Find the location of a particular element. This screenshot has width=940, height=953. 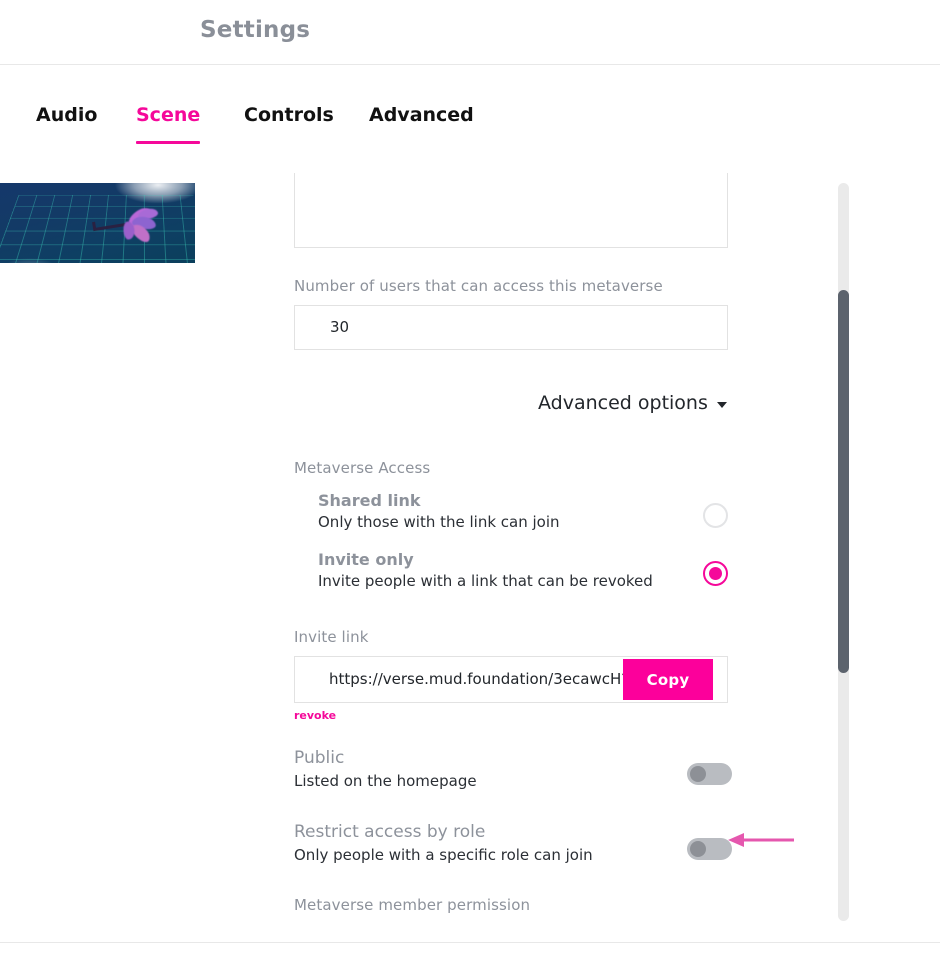

access-option-description: Only those with the link can join is located at coordinates (439, 522).